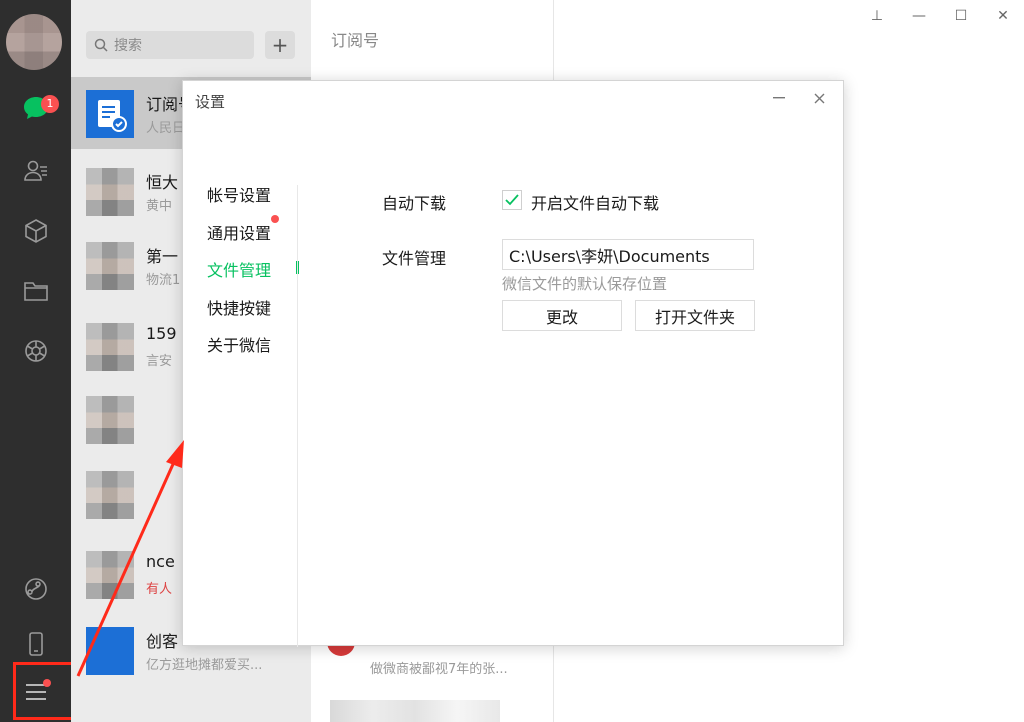 This screenshot has width=1024, height=722. What do you see at coordinates (585, 284) in the screenshot?
I see `save-path-hint: 微信文件的默认保存位置` at bounding box center [585, 284].